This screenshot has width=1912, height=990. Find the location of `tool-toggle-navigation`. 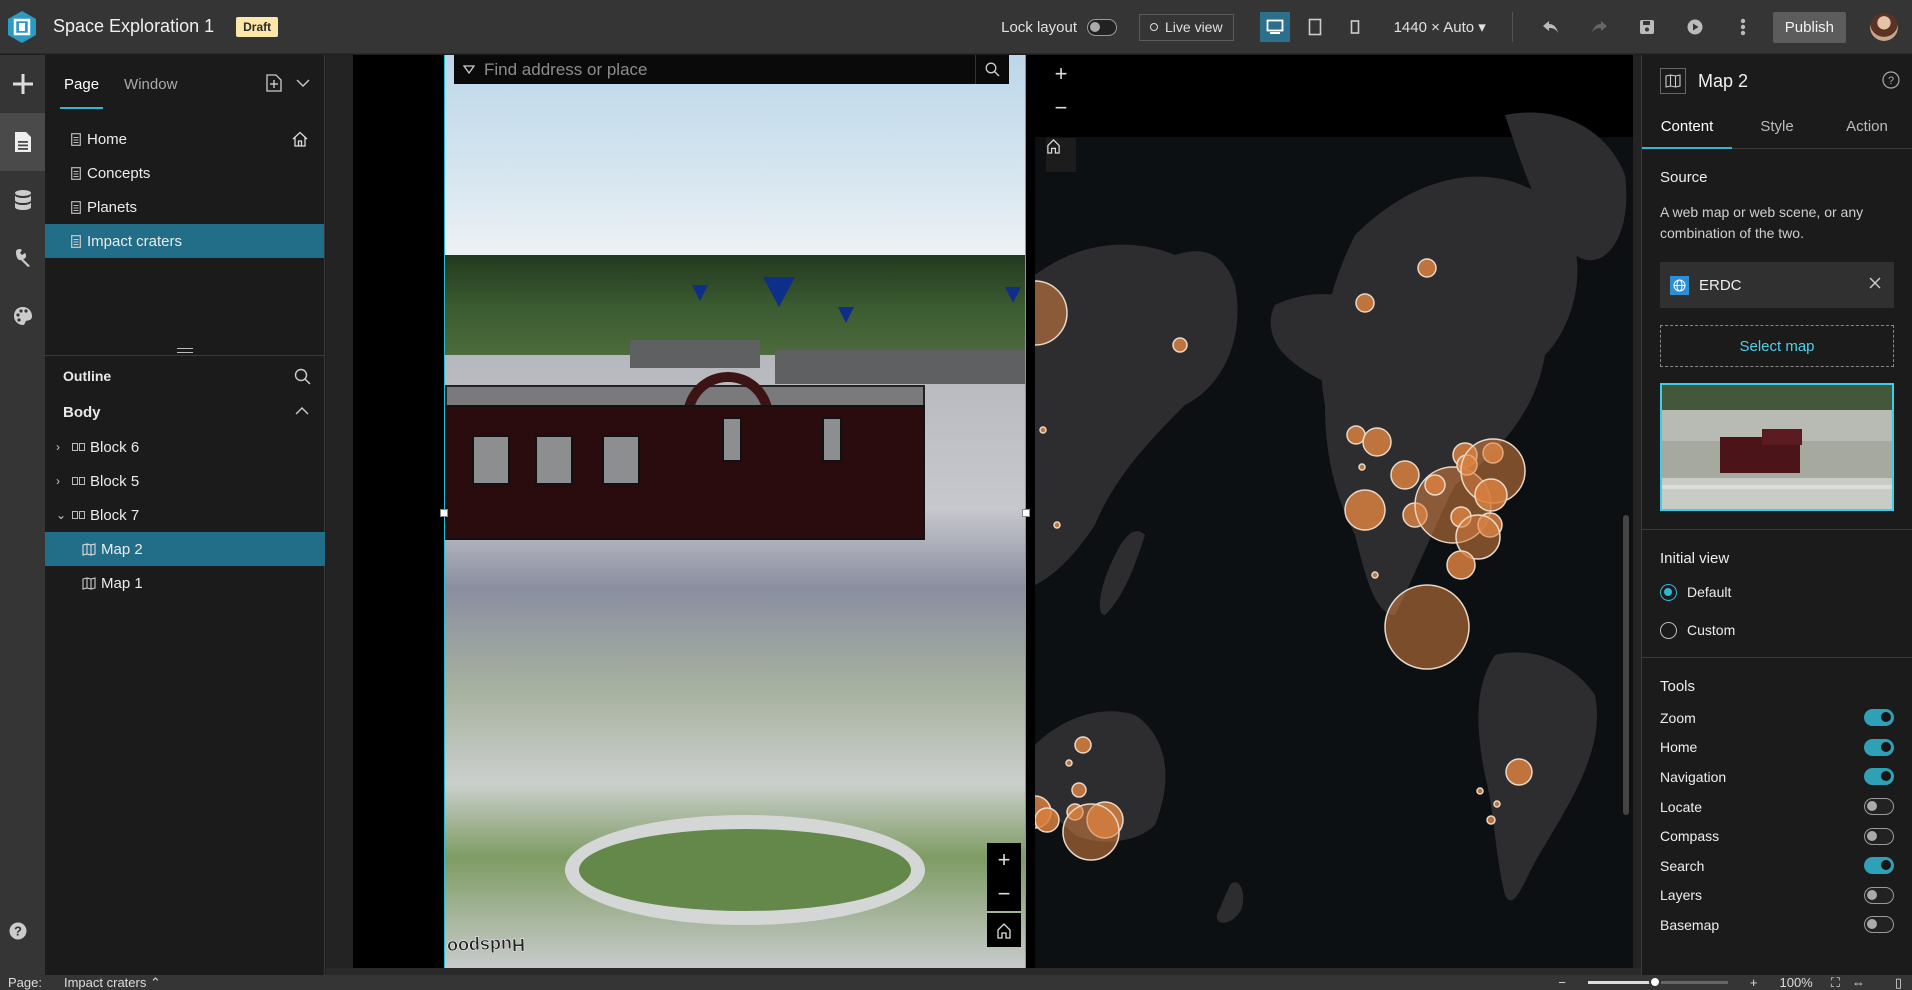

tool-toggle-navigation is located at coordinates (1879, 777).